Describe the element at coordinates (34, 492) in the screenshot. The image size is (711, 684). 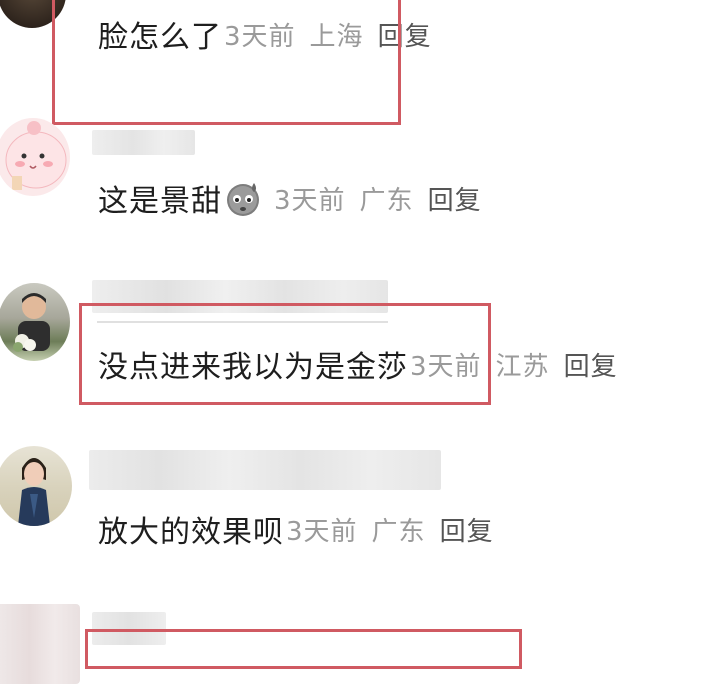
I see `woman-photo-icon` at that location.